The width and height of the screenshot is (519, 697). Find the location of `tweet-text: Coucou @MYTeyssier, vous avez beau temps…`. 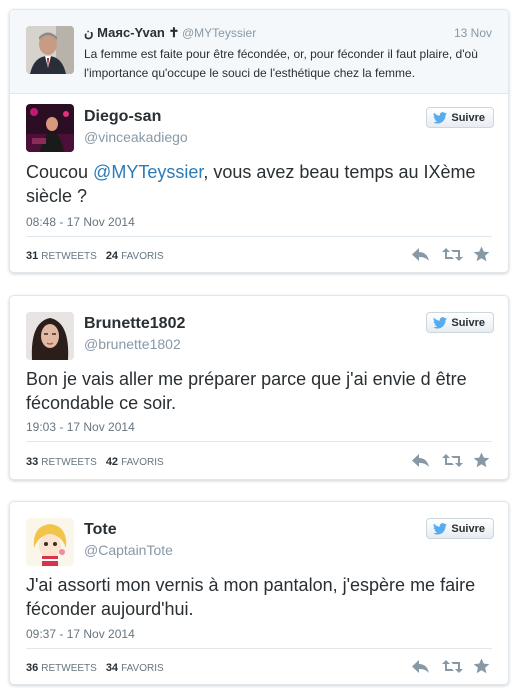

tweet-text: Coucou @MYTeyssier, vous avez beau temps… is located at coordinates (261, 184).